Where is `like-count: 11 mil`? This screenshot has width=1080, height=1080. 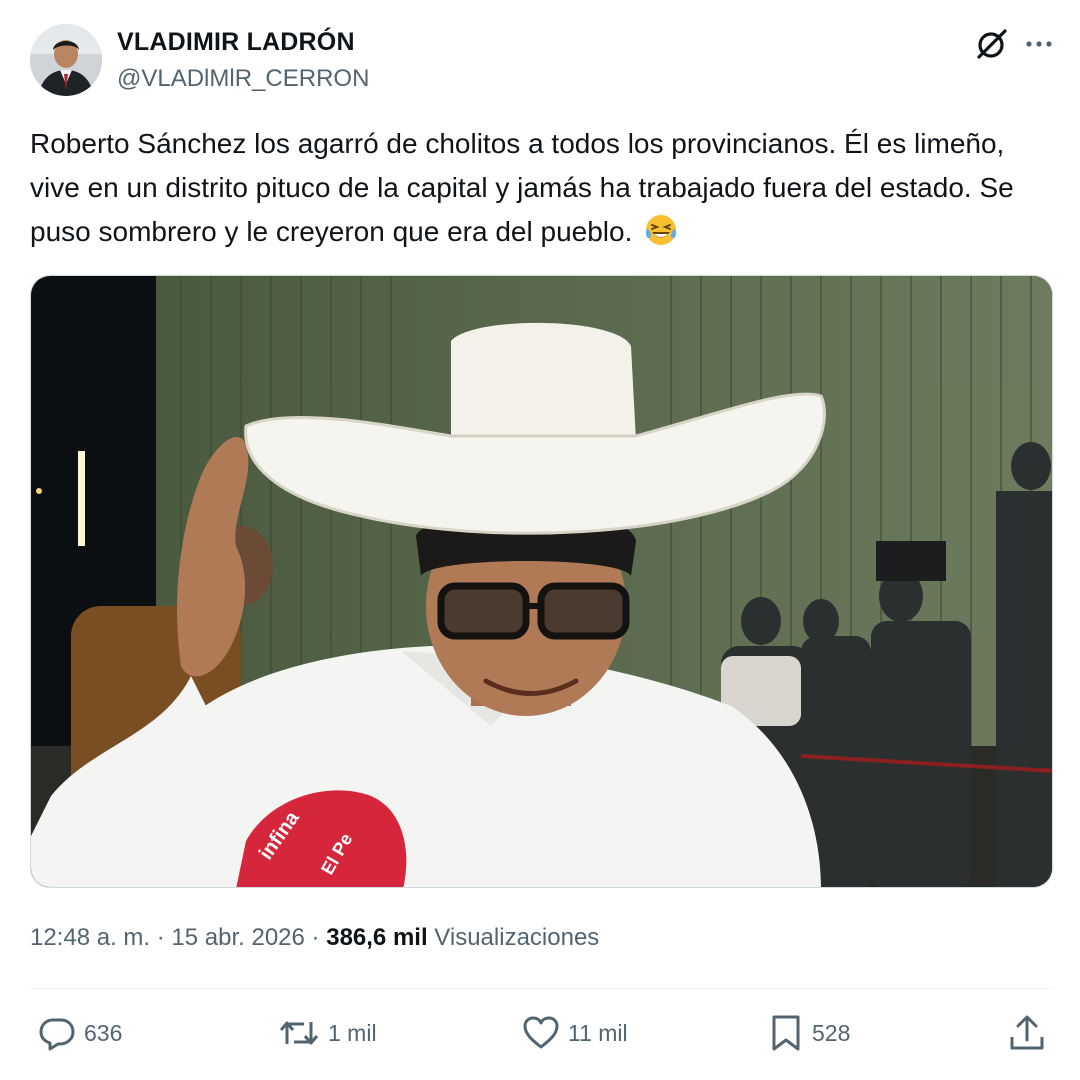 like-count: 11 mil is located at coordinates (598, 1032).